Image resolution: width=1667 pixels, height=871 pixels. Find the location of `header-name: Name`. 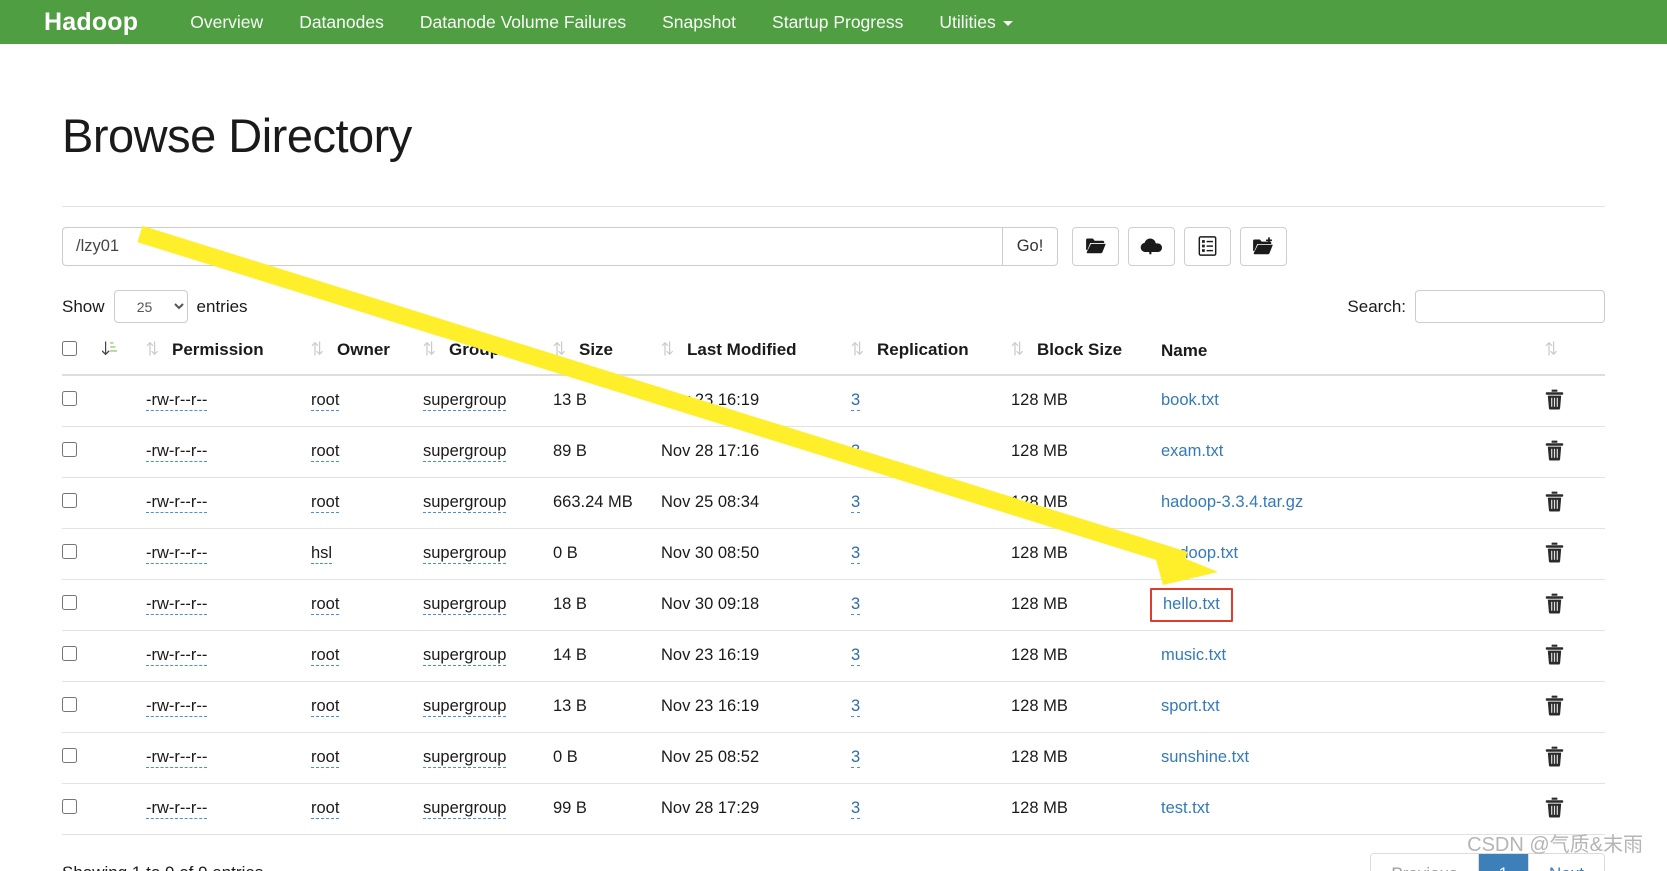

header-name: Name is located at coordinates (1353, 353).